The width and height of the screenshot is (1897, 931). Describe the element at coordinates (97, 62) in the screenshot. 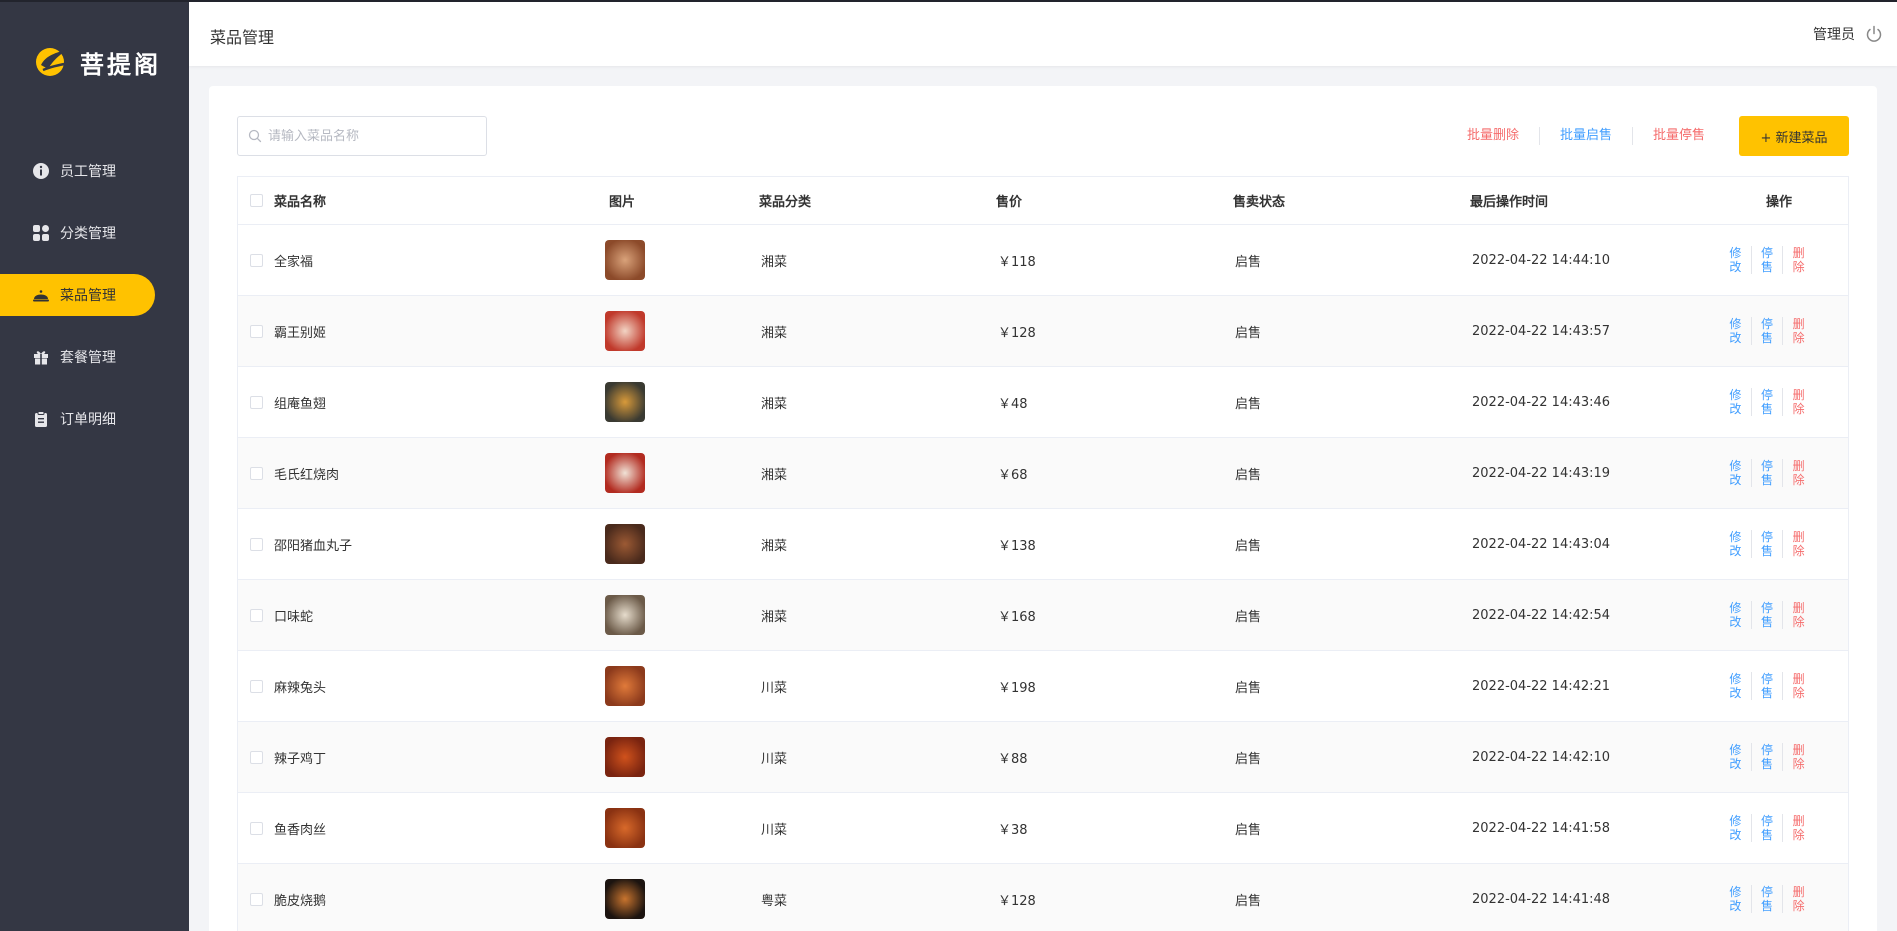

I see `brand-logo: 菩提阁` at that location.